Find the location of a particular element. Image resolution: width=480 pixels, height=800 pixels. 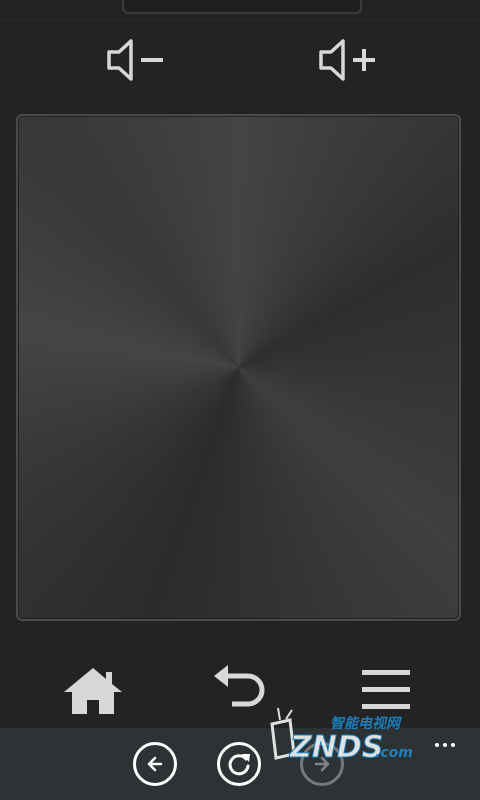

top-tab is located at coordinates (242, 7).